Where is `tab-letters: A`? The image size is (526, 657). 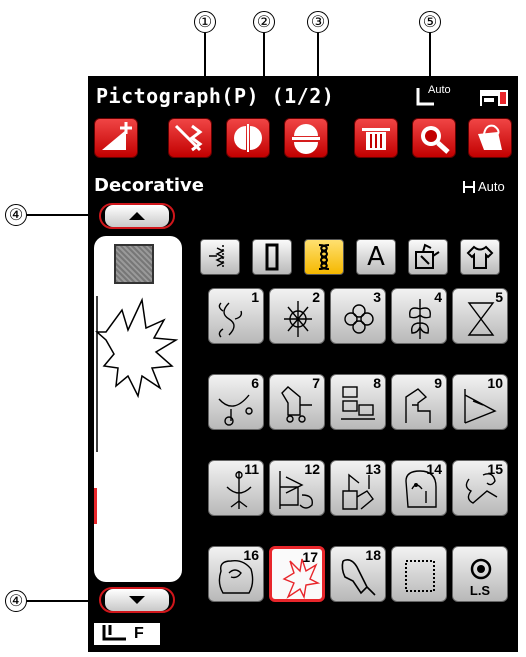
tab-letters: A is located at coordinates (376, 257).